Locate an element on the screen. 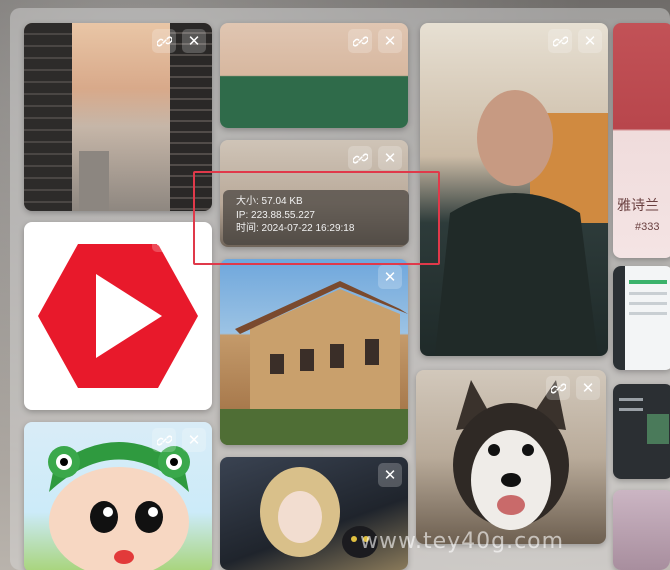  building-left is located at coordinates (48, 117).